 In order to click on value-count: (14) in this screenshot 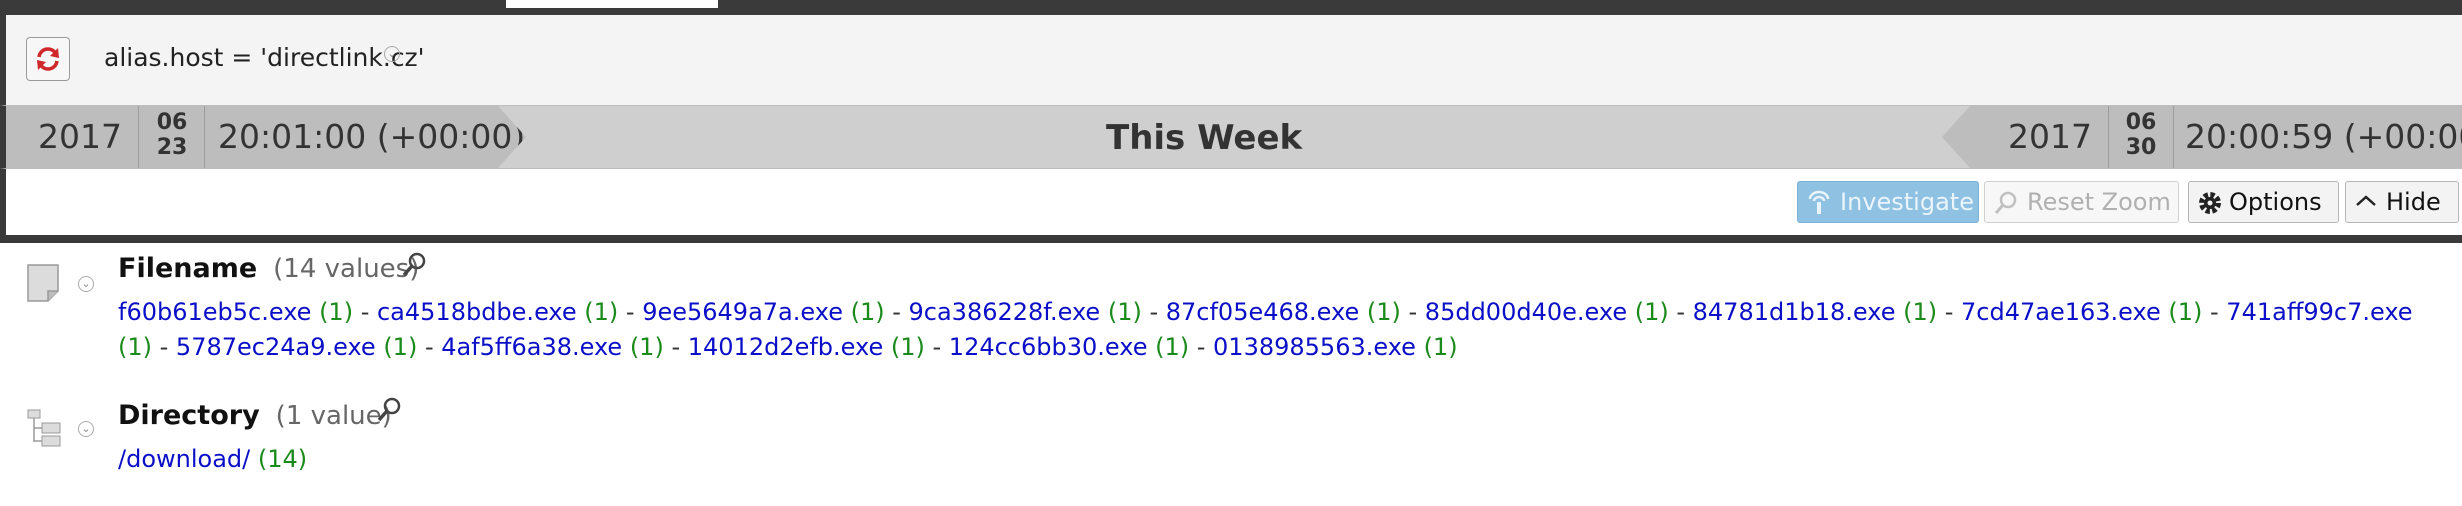, I will do `click(279, 459)`.